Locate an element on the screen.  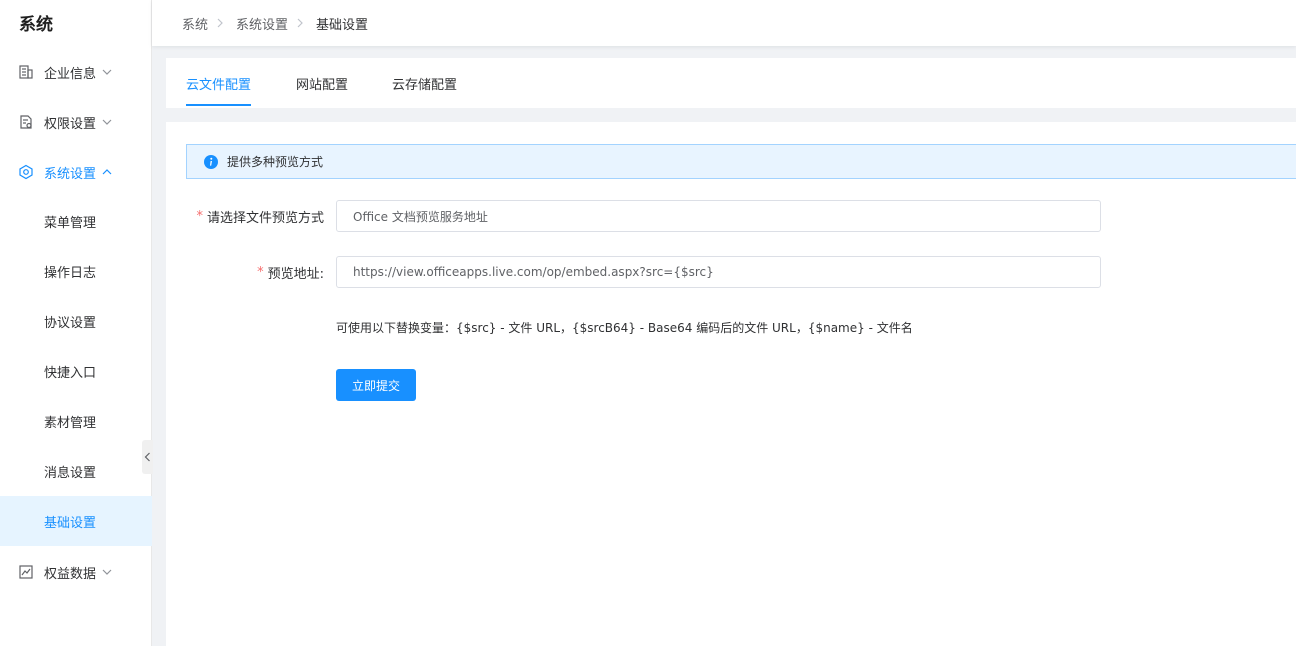
chevron-up-icon is located at coordinates (107, 172).